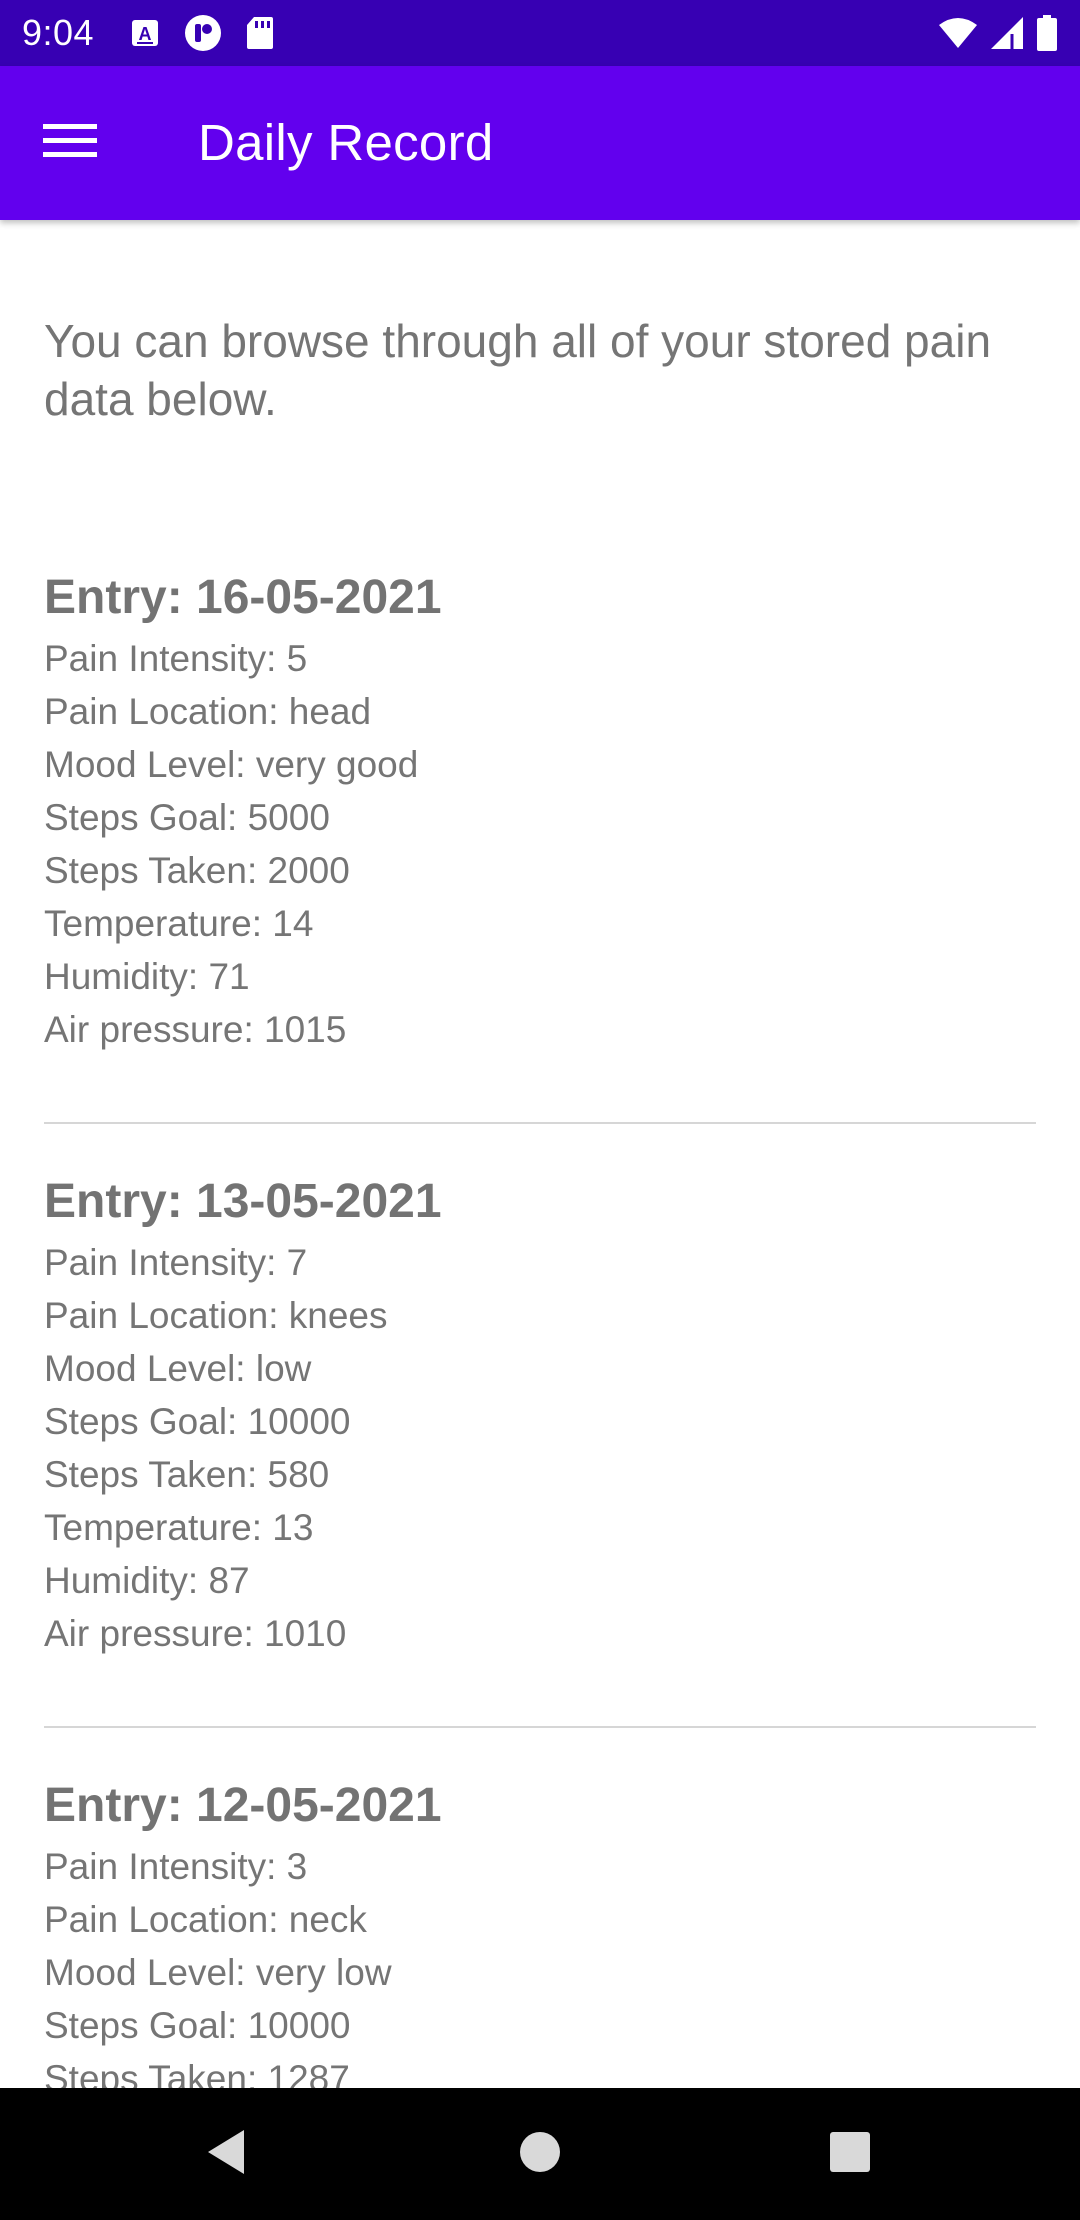 Image resolution: width=1080 pixels, height=2220 pixels. I want to click on steps-taken-field: Steps Taken: 2000, so click(197, 870).